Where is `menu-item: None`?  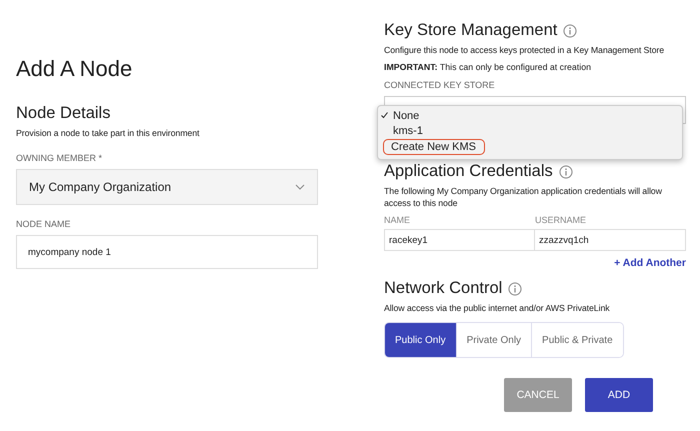 menu-item: None is located at coordinates (530, 115).